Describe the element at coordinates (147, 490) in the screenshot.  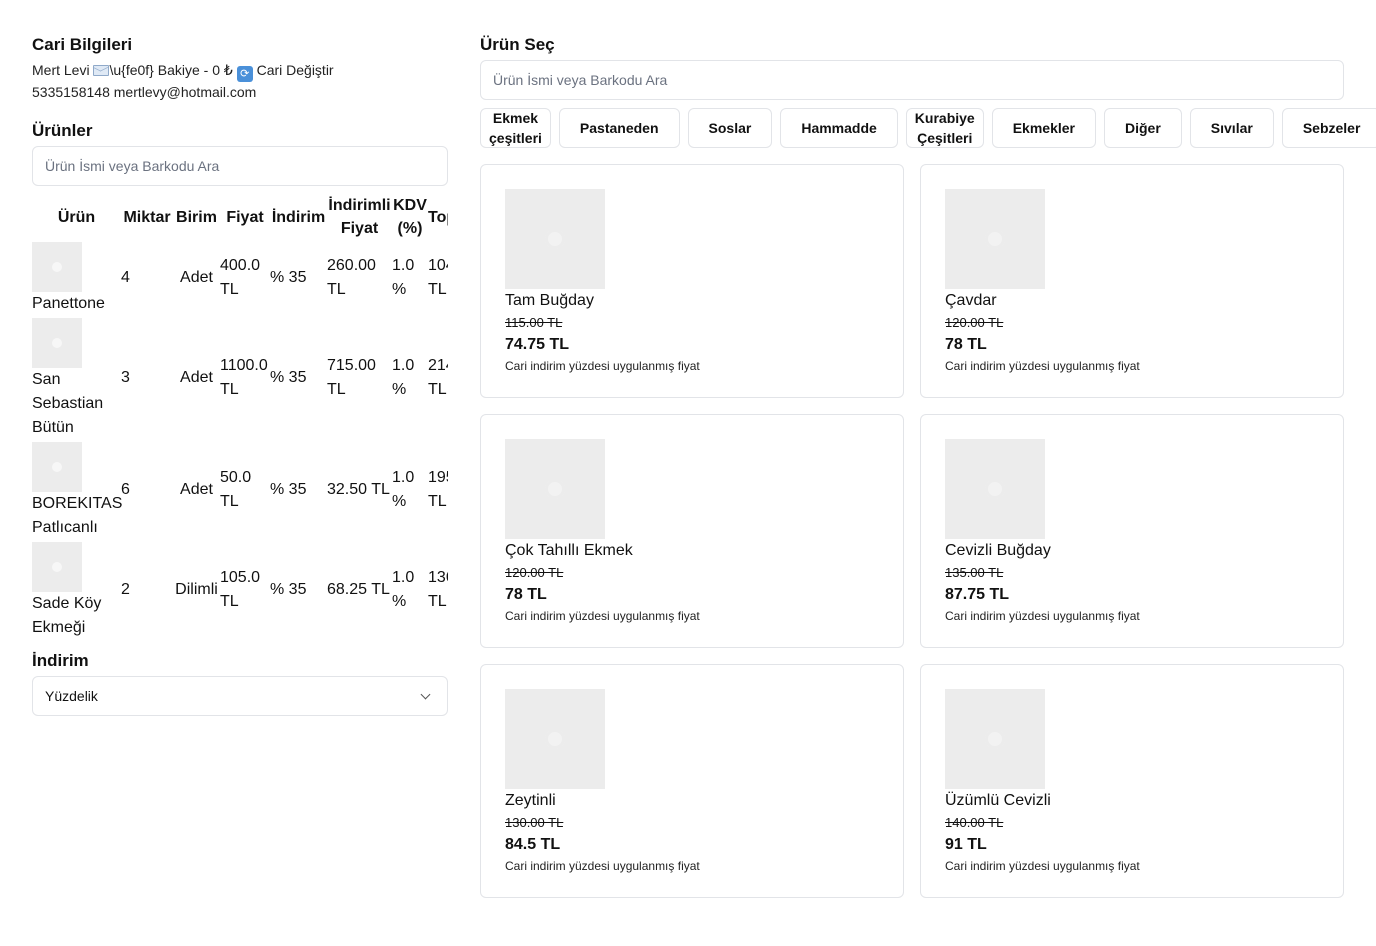
I see `qty-cell: 6` at that location.